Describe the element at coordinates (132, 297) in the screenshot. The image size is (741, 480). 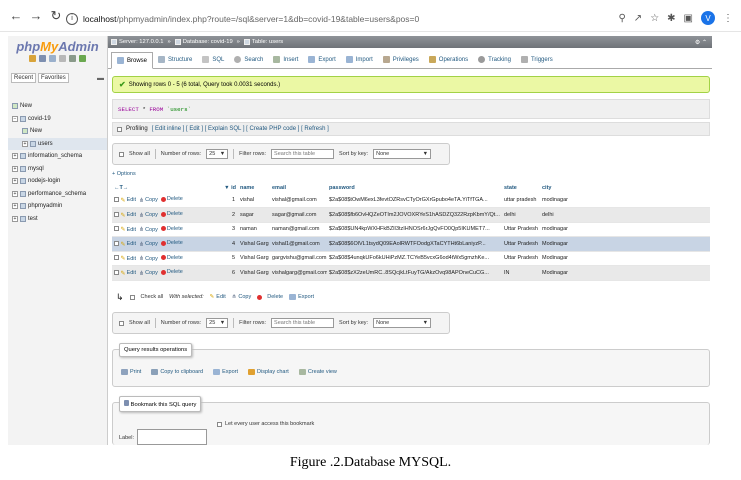
I see `check-all-checkbox` at that location.